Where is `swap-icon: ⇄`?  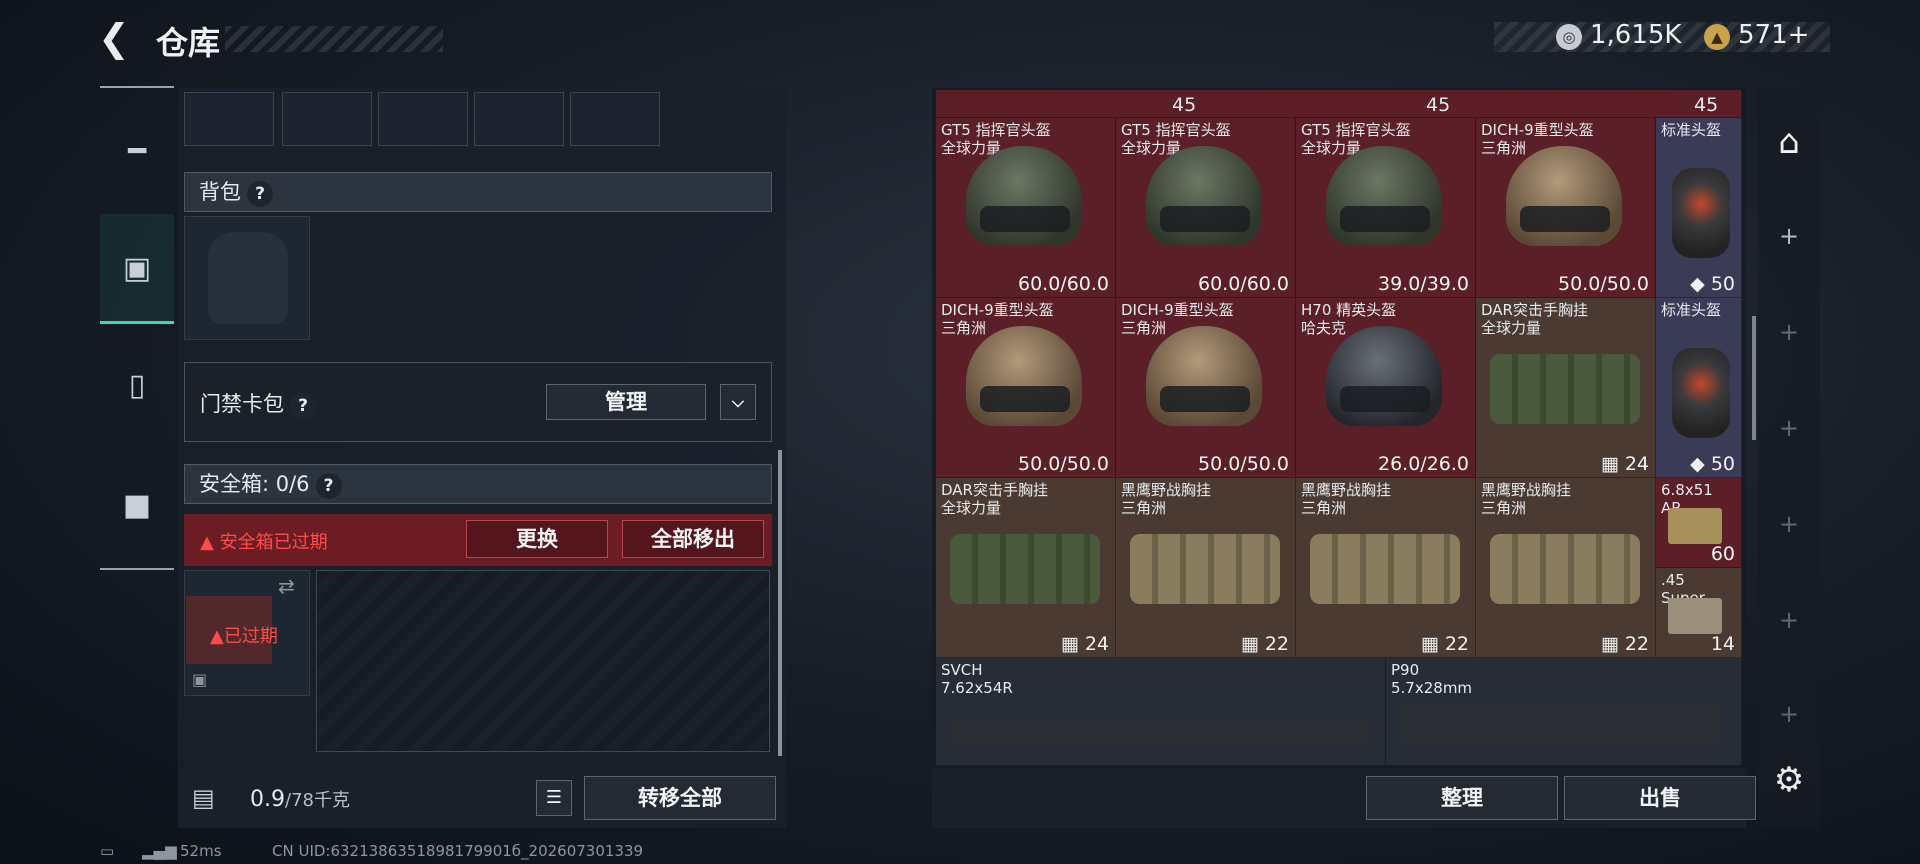
swap-icon: ⇄ is located at coordinates (286, 586).